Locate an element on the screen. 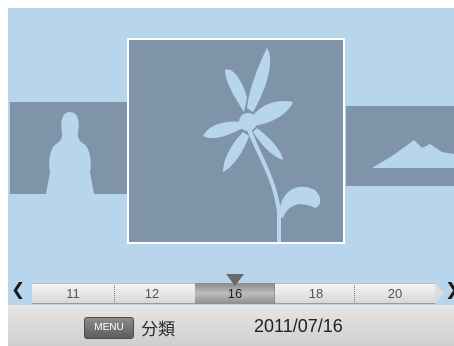 The height and width of the screenshot is (346, 454). selection-marker-icon is located at coordinates (235, 280).